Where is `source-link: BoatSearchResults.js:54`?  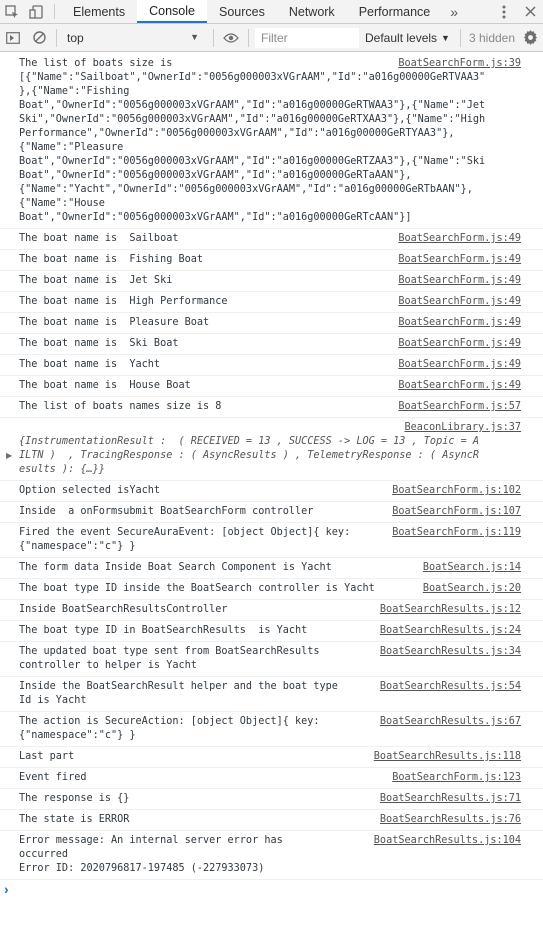
source-link: BoatSearchResults.js:54 is located at coordinates (448, 687).